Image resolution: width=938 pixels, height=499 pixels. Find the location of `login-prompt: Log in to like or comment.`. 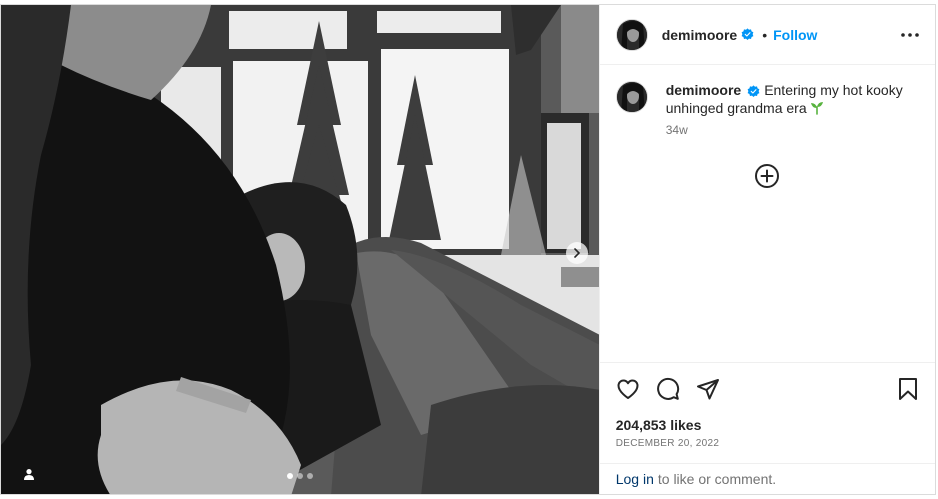

login-prompt: Log in to like or comment. is located at coordinates (767, 478).